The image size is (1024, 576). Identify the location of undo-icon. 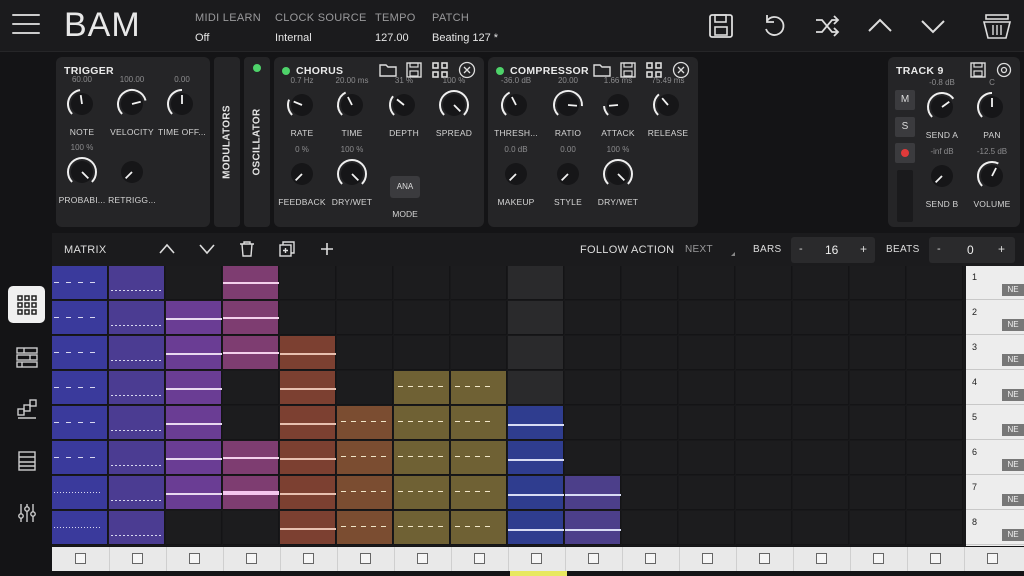
(774, 26).